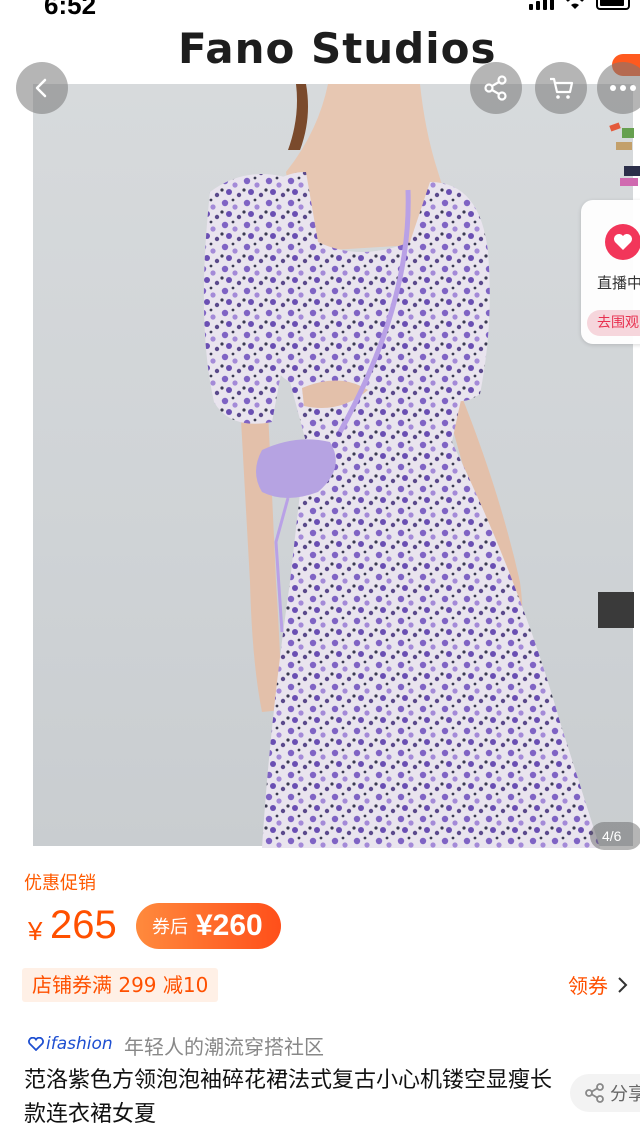  I want to click on product-title: 范洛紫色方领泡泡袖碎花裙法式复古小心机镂空显瘦长款连衣裙女夏, so click(288, 1097).